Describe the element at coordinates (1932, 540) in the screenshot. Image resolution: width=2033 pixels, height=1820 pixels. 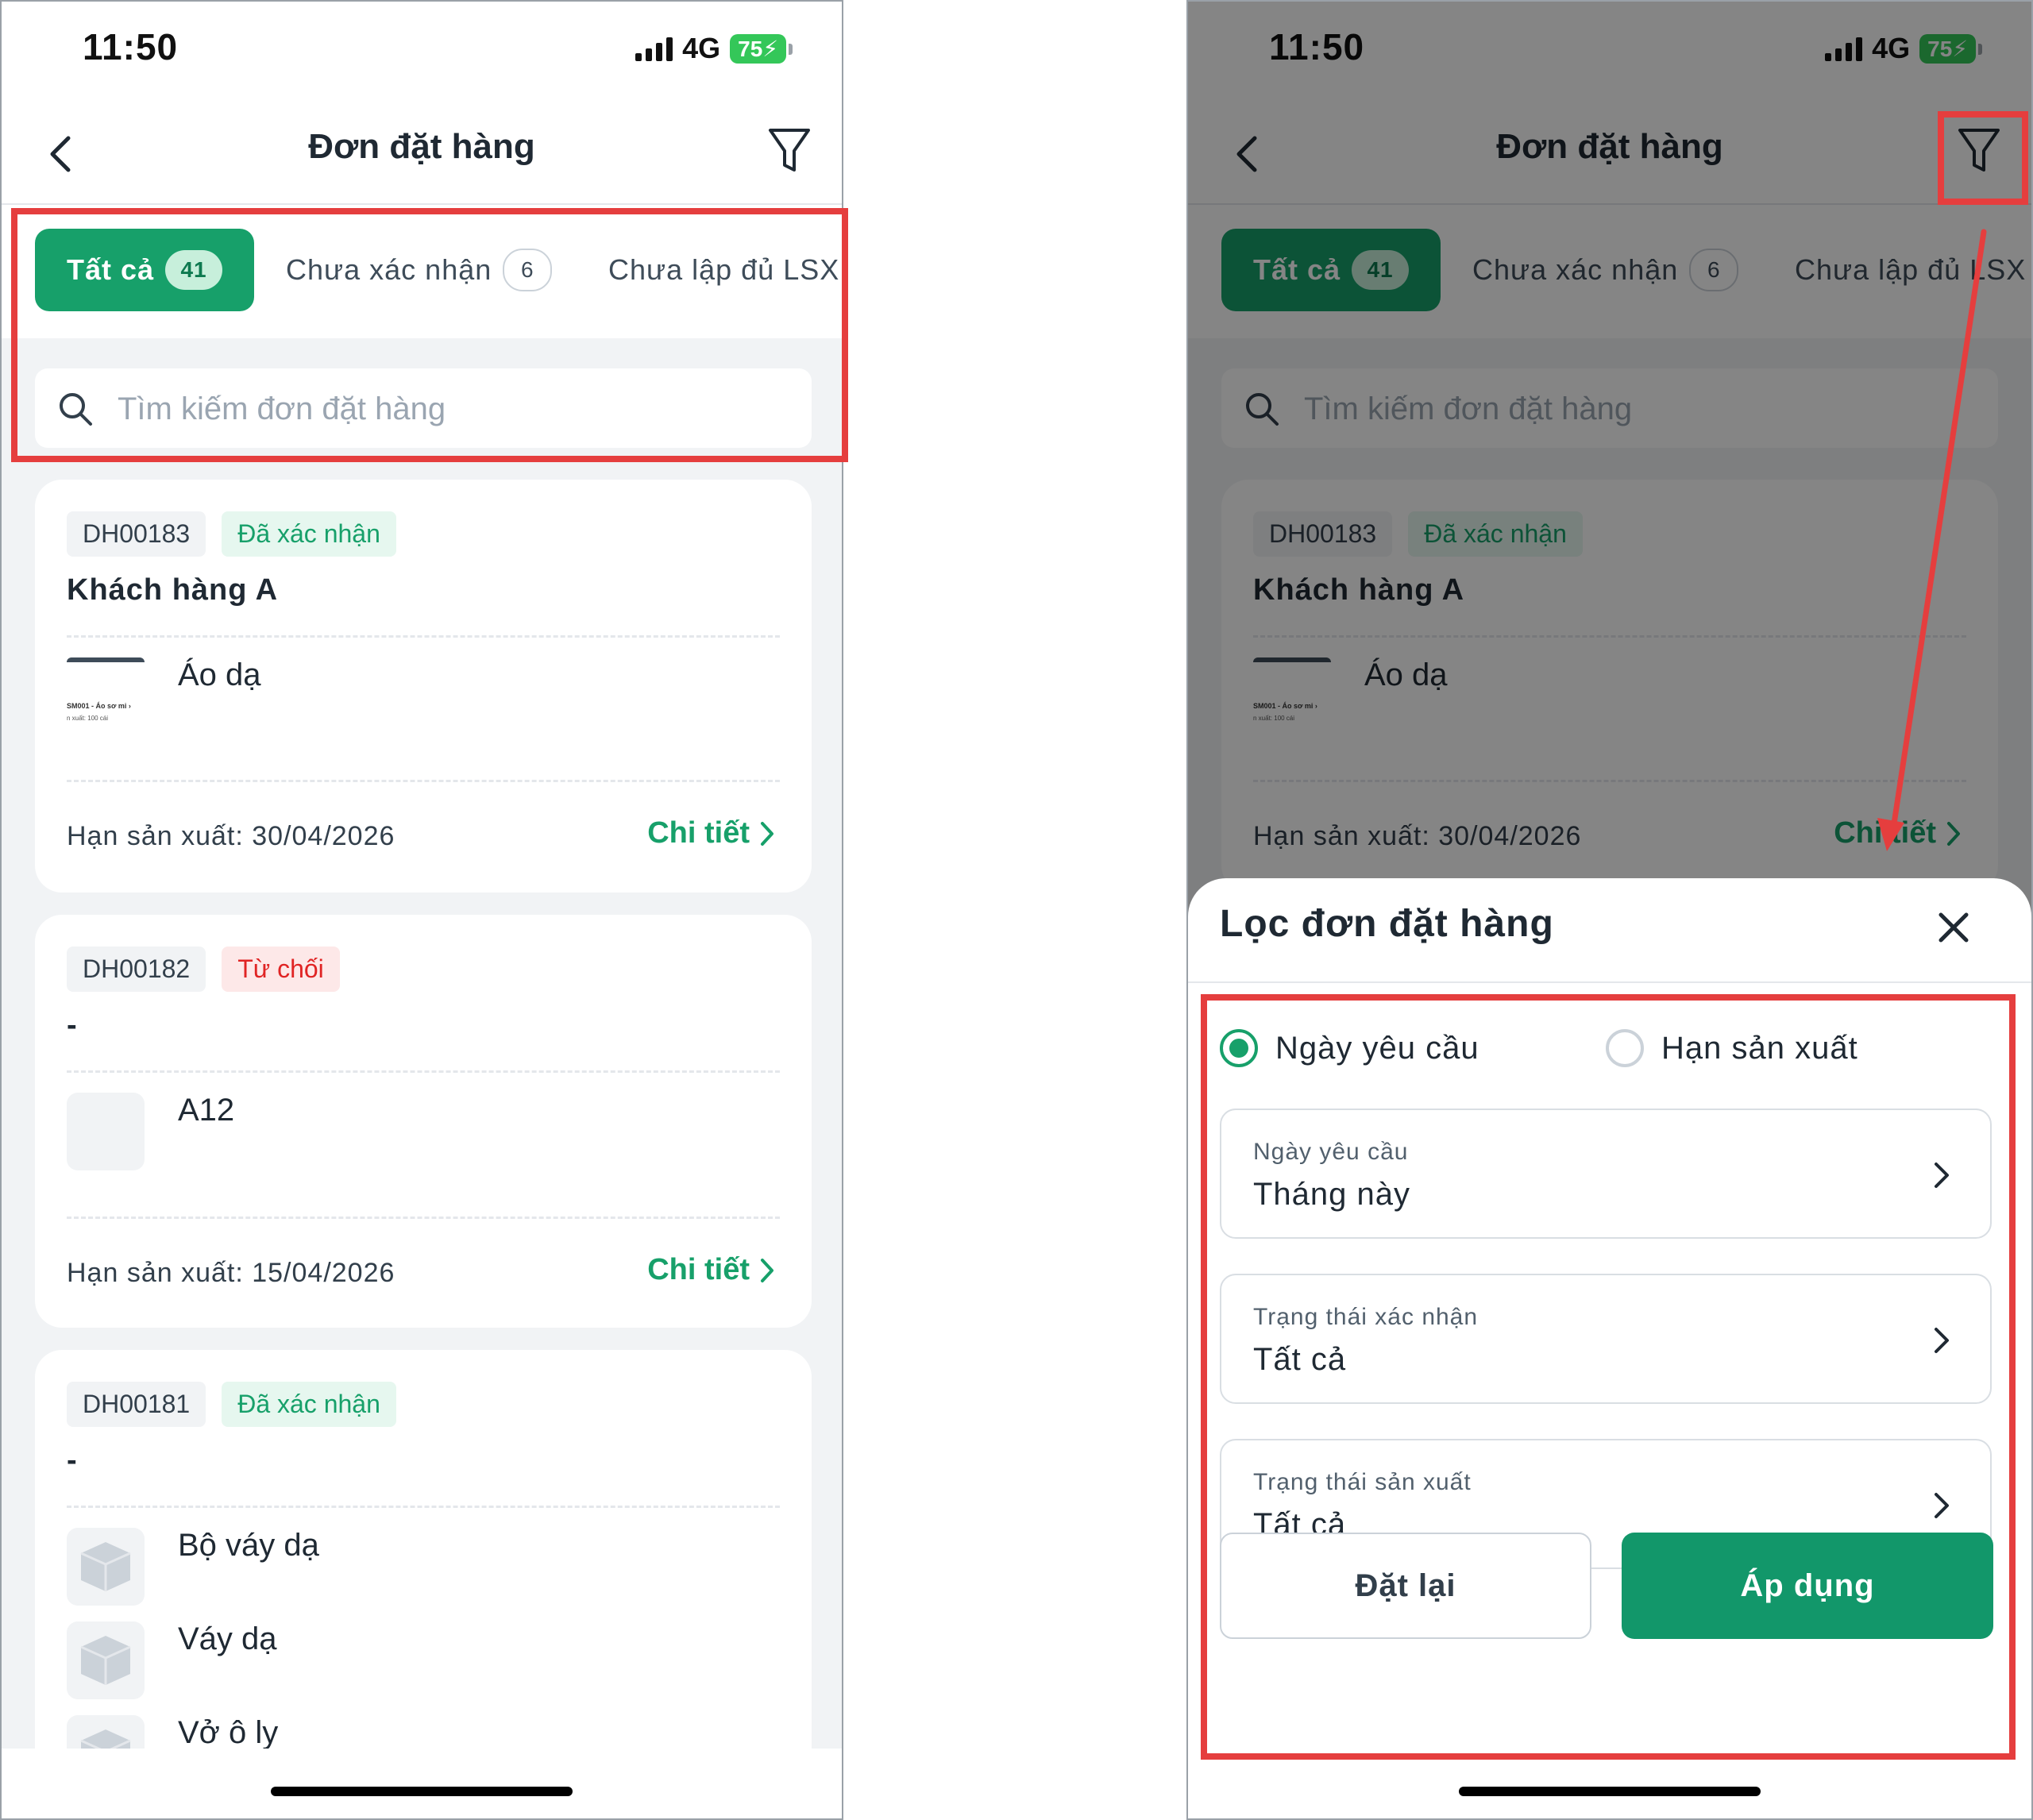
I see `annotation-arrow` at that location.